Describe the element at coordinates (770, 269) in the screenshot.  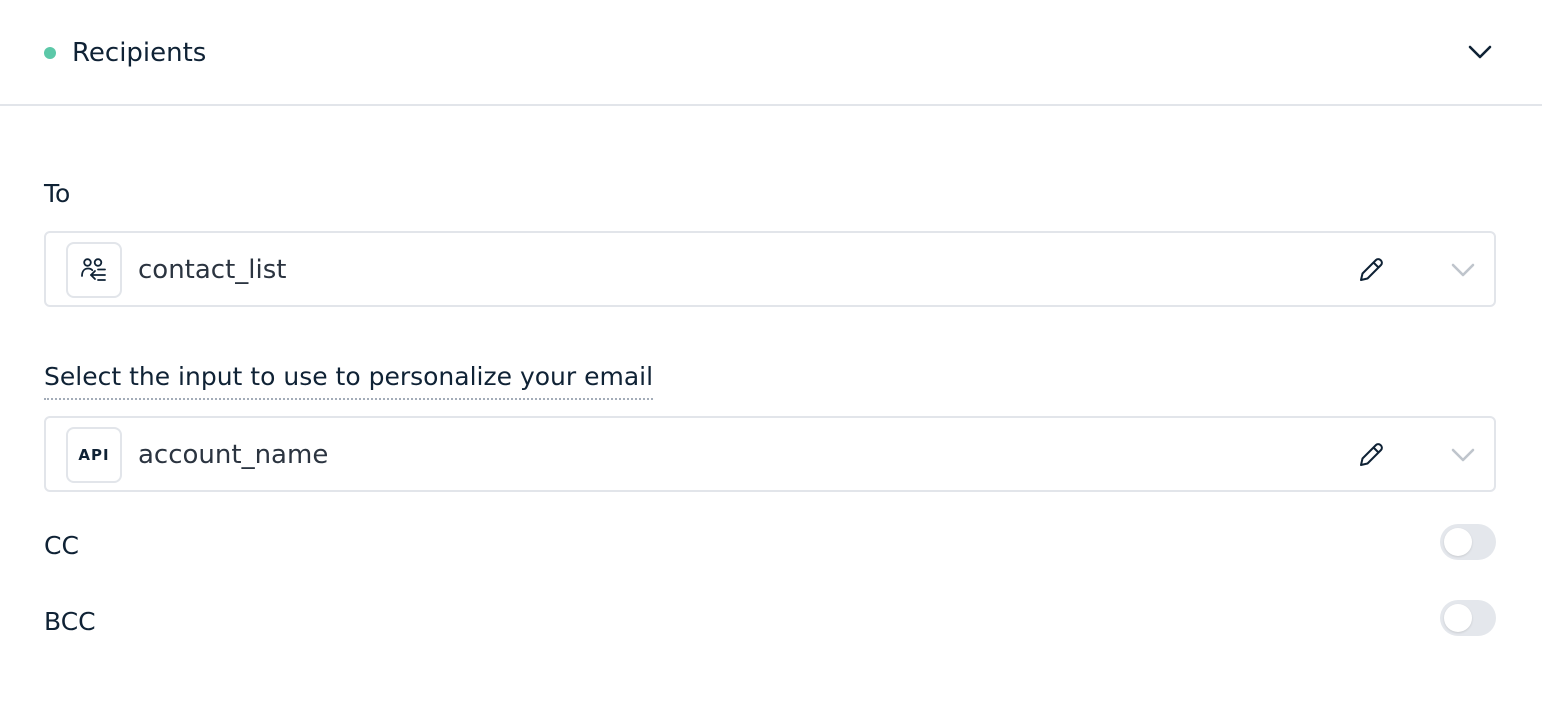
I see `to-select: contact_list` at that location.